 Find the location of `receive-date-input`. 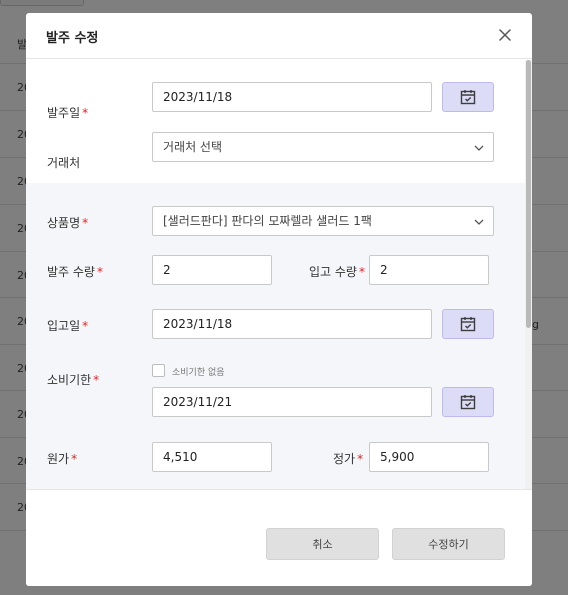

receive-date-input is located at coordinates (292, 324).